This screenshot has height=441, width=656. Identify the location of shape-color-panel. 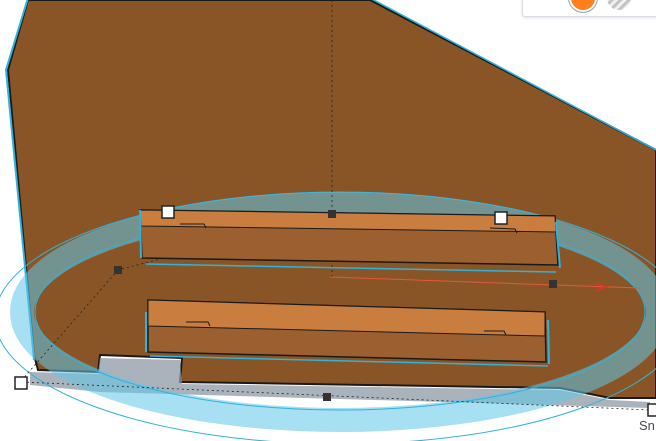
(589, 8).